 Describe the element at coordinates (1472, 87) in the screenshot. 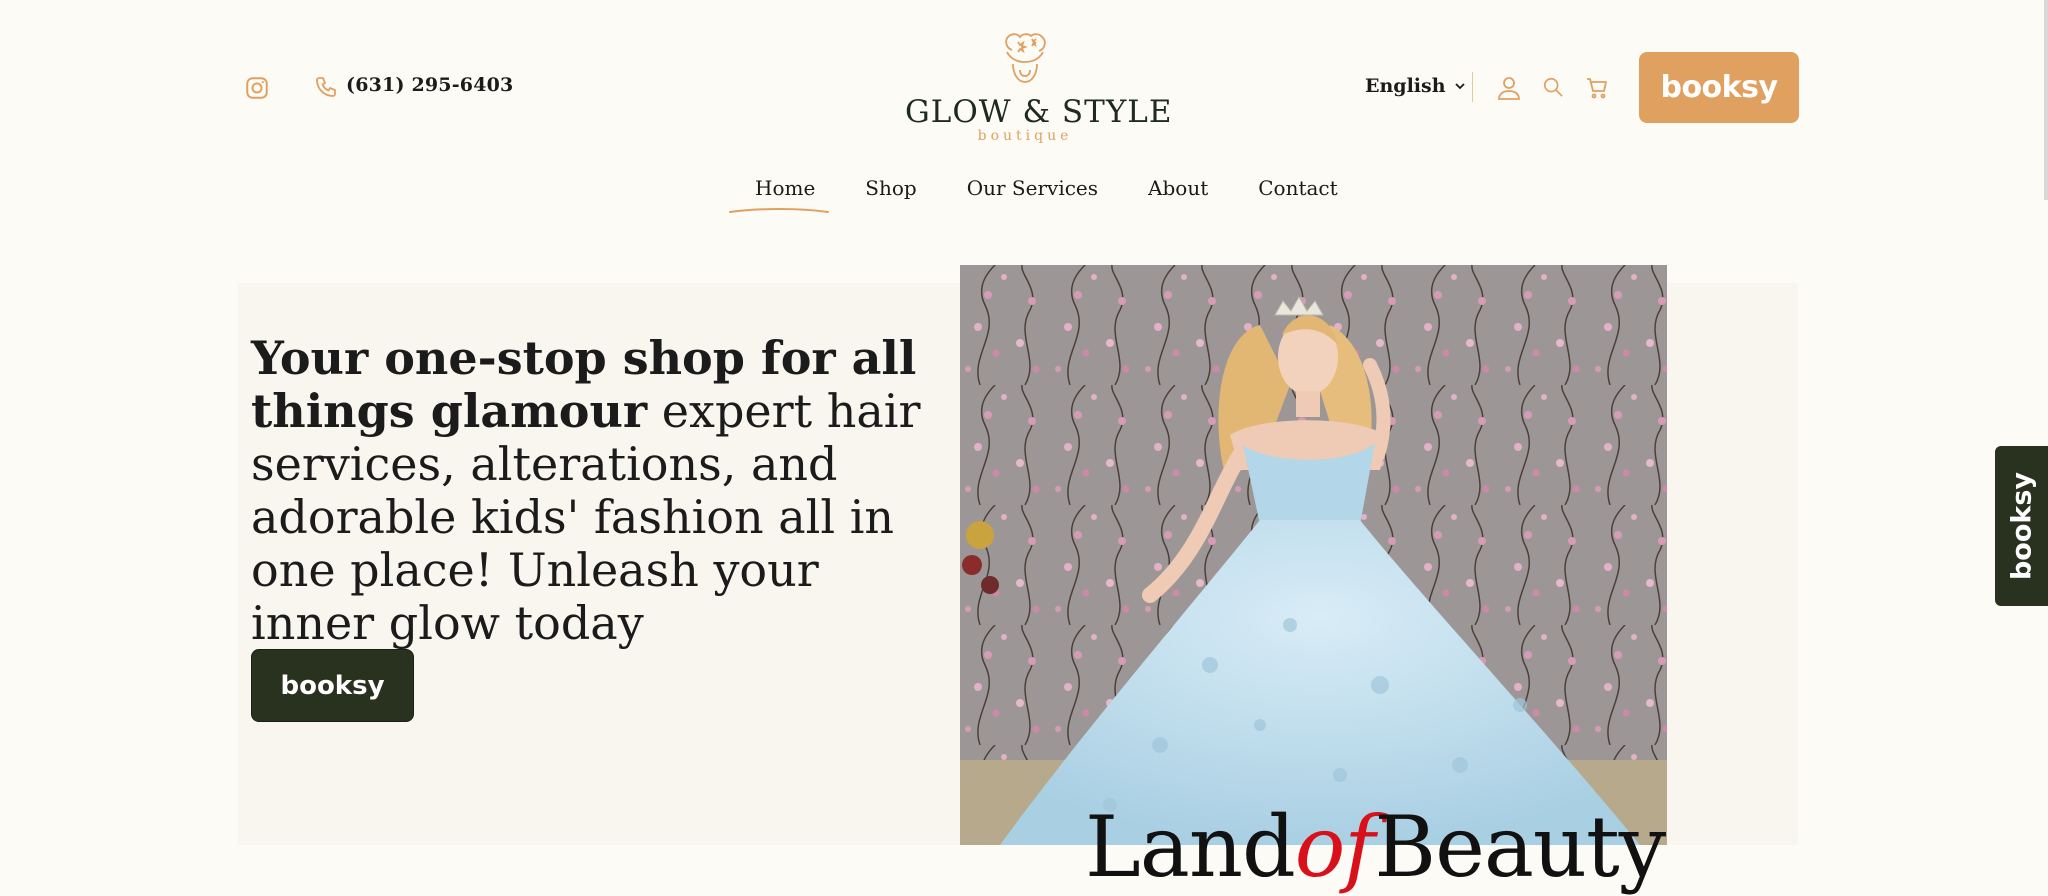

I see `header-divider` at that location.